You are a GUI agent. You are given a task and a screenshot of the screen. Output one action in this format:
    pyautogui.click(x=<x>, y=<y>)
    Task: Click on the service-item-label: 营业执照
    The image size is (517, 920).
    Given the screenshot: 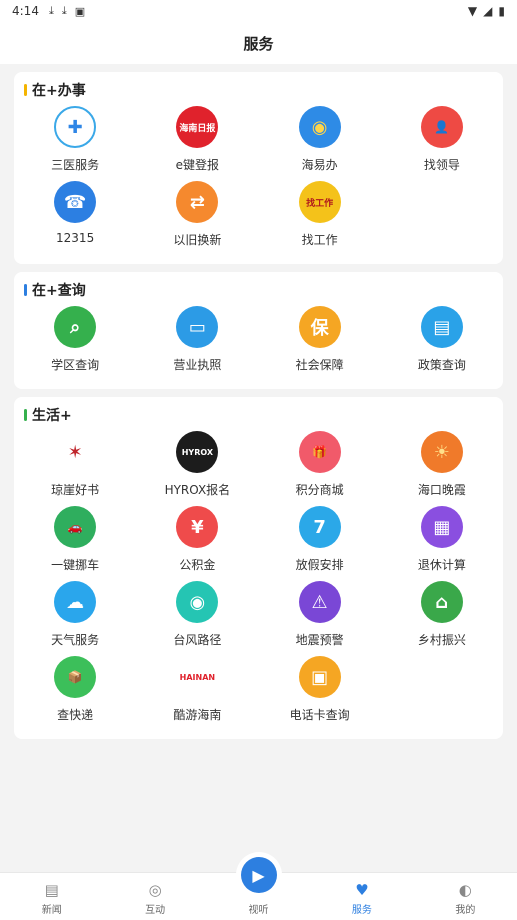 What is the action you would take?
    pyautogui.click(x=197, y=365)
    